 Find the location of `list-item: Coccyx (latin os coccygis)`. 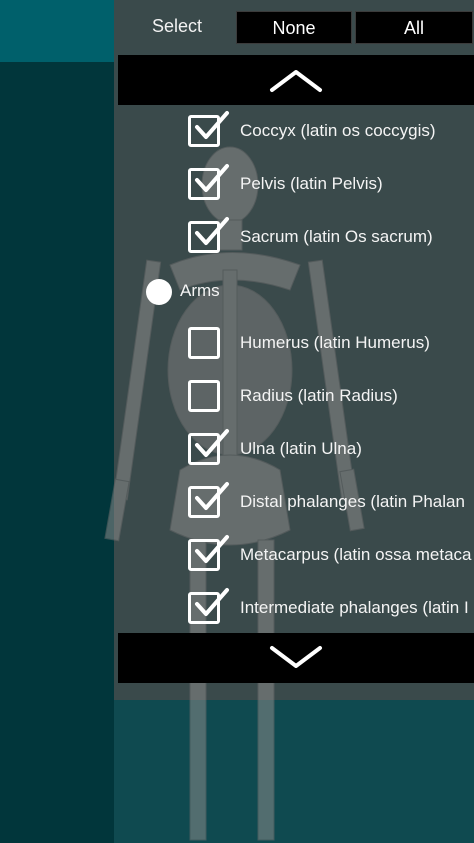

list-item: Coccyx (latin os coccygis) is located at coordinates (294, 131).